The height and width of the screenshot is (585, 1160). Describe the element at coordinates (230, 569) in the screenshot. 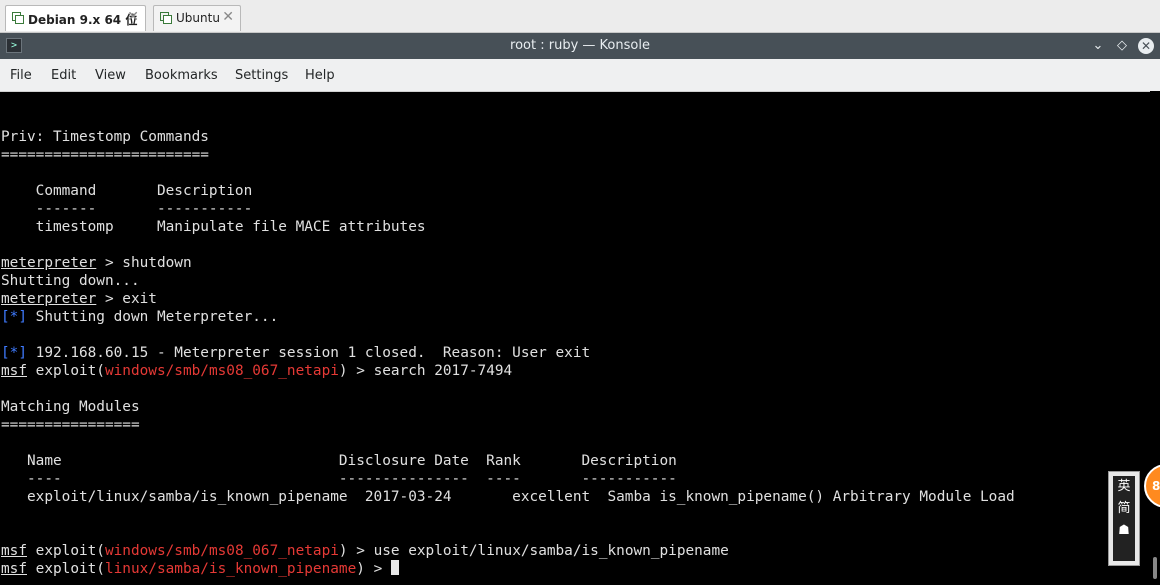

I see `module-name: linux/samba/is_known_pipename` at that location.